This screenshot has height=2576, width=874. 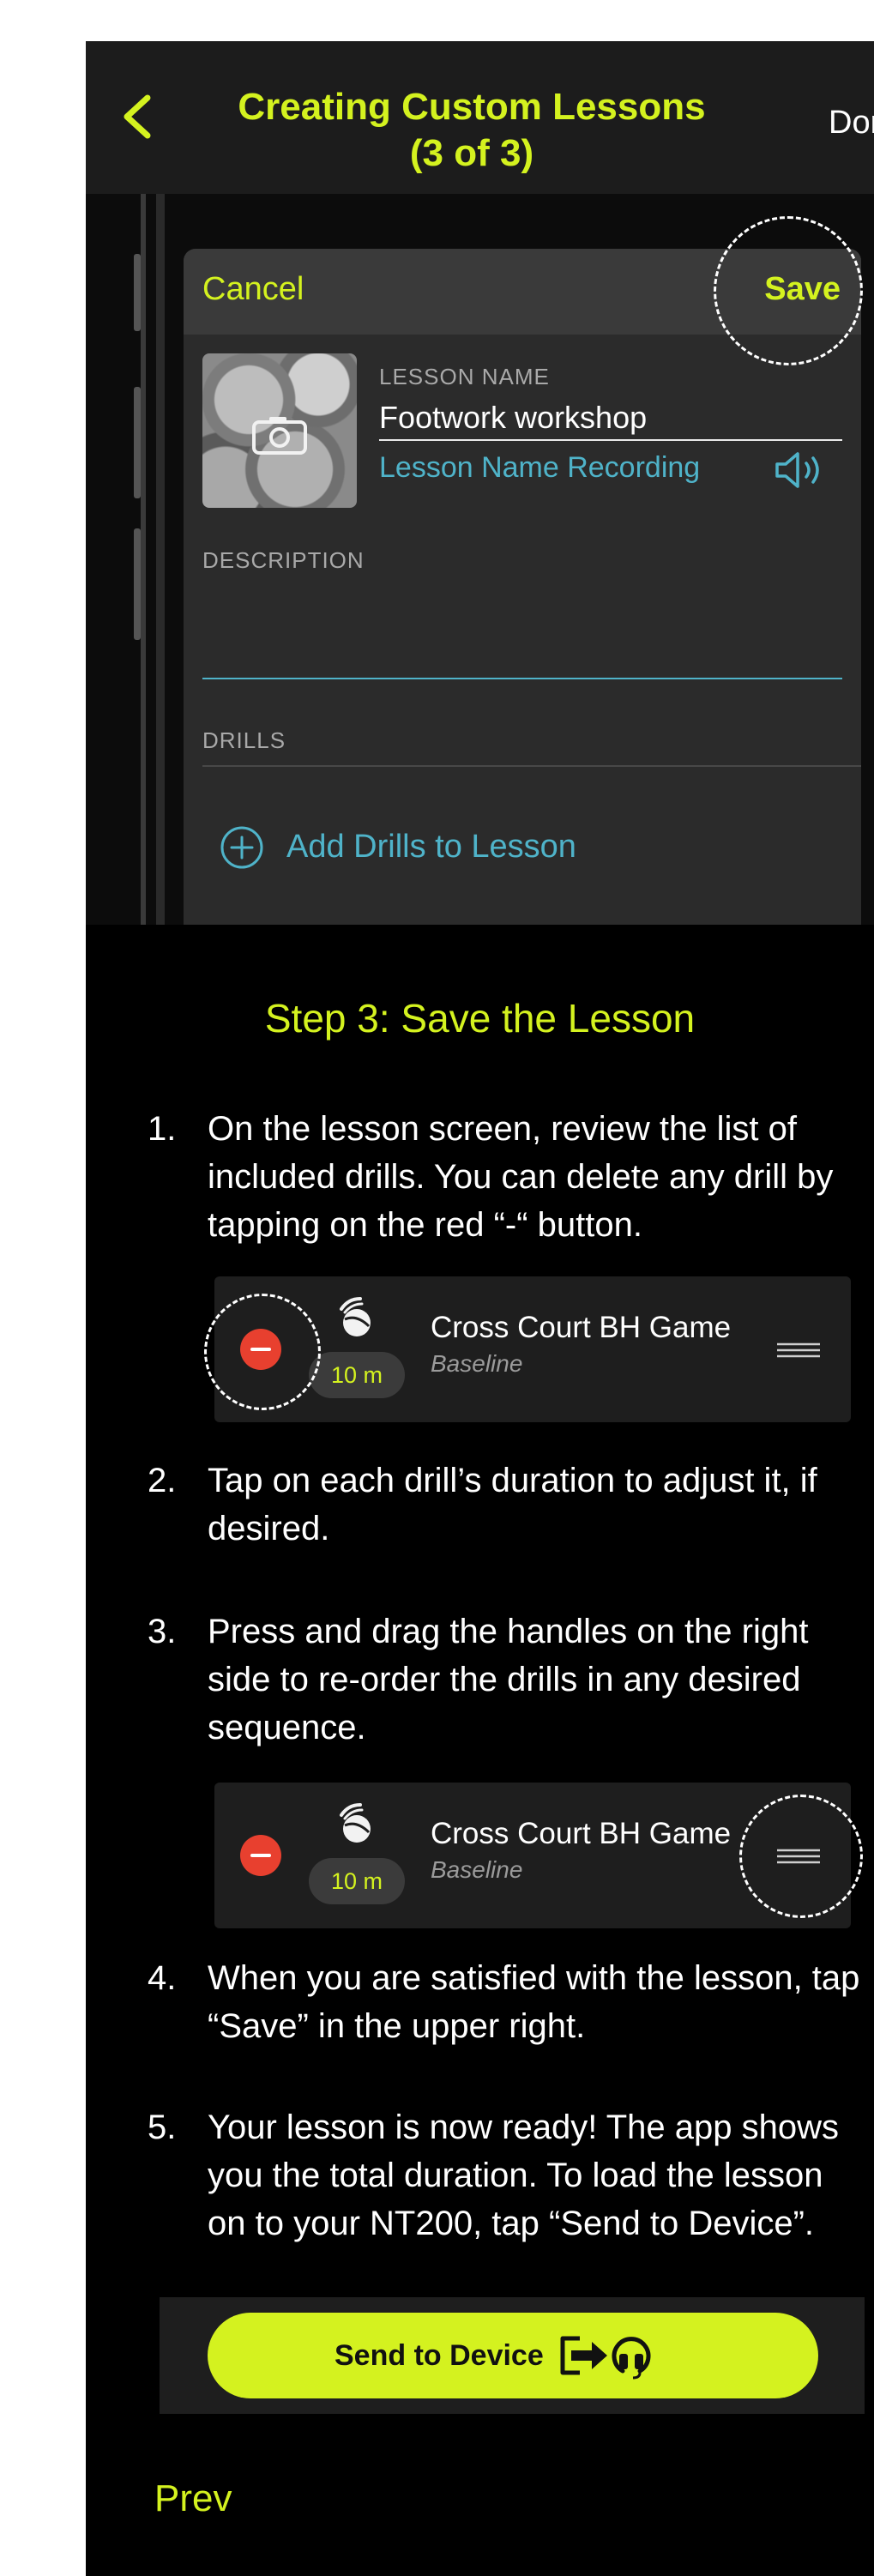 I want to click on done-button: Done, so click(x=851, y=123).